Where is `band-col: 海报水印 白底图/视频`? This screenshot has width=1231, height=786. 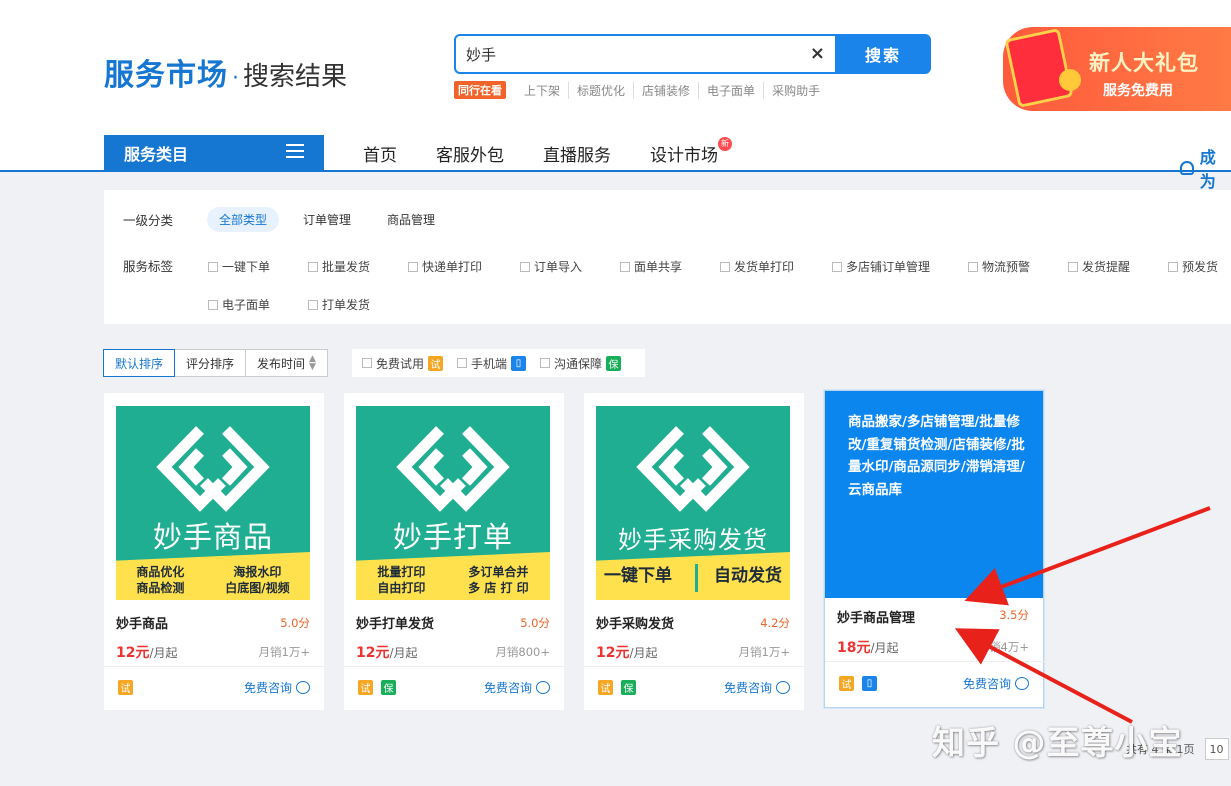 band-col: 海报水印 白底图/视频 is located at coordinates (257, 580).